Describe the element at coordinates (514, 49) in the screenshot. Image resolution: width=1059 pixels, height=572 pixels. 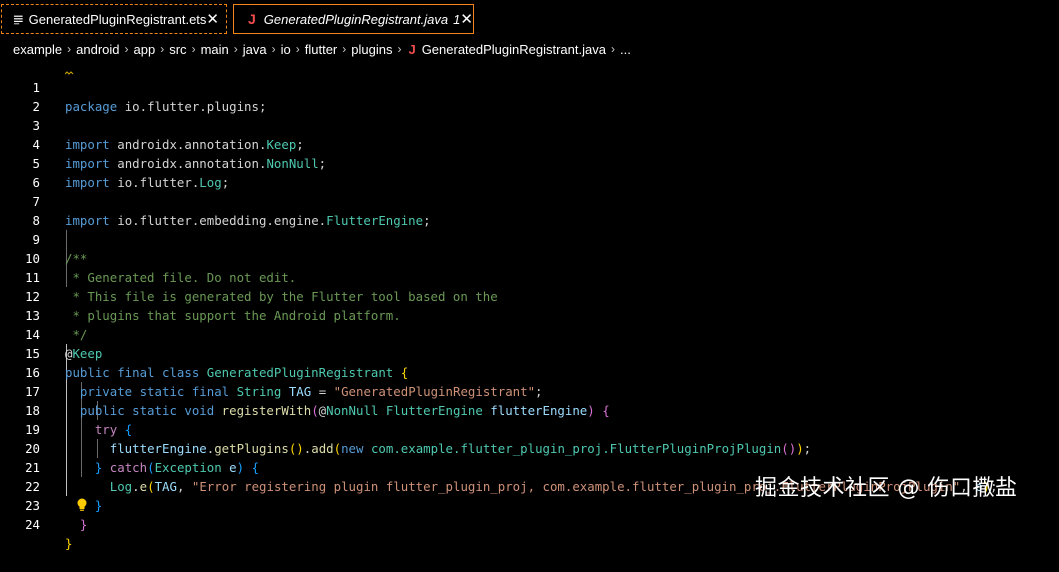
I see `breadcrumb-item-file: GeneratedPluginRegistrant.java` at that location.